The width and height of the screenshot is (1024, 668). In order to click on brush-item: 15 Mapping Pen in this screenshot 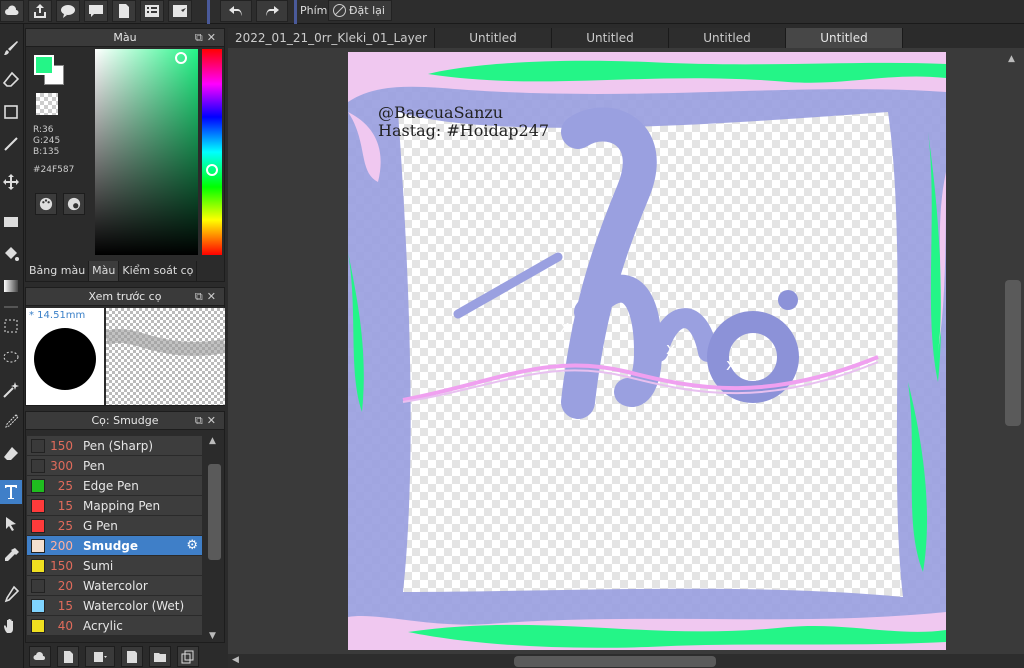, I will do `click(114, 506)`.